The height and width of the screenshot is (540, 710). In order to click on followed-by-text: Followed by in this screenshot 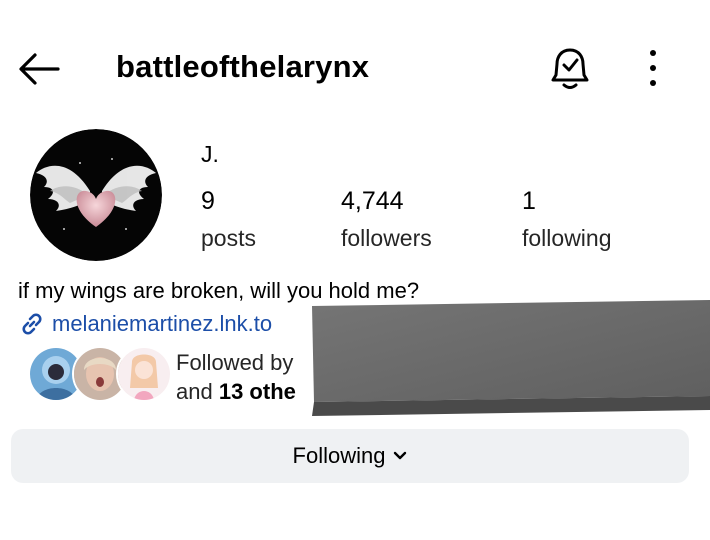, I will do `click(234, 363)`.